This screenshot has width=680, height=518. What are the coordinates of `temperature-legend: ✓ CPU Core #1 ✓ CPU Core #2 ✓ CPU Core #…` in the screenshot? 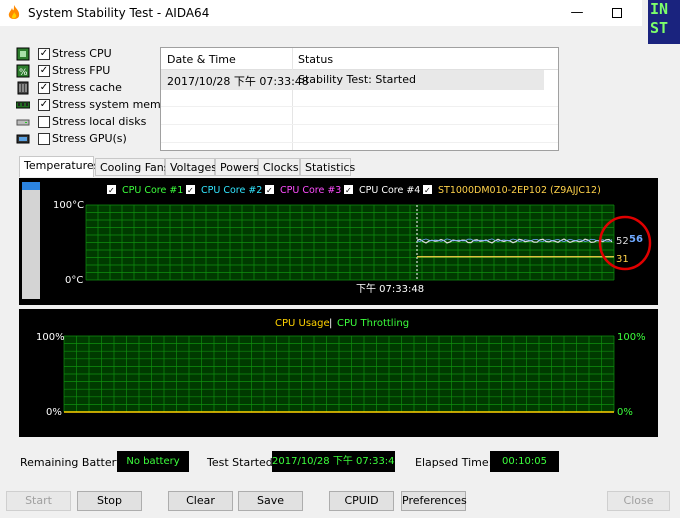 It's located at (354, 190).